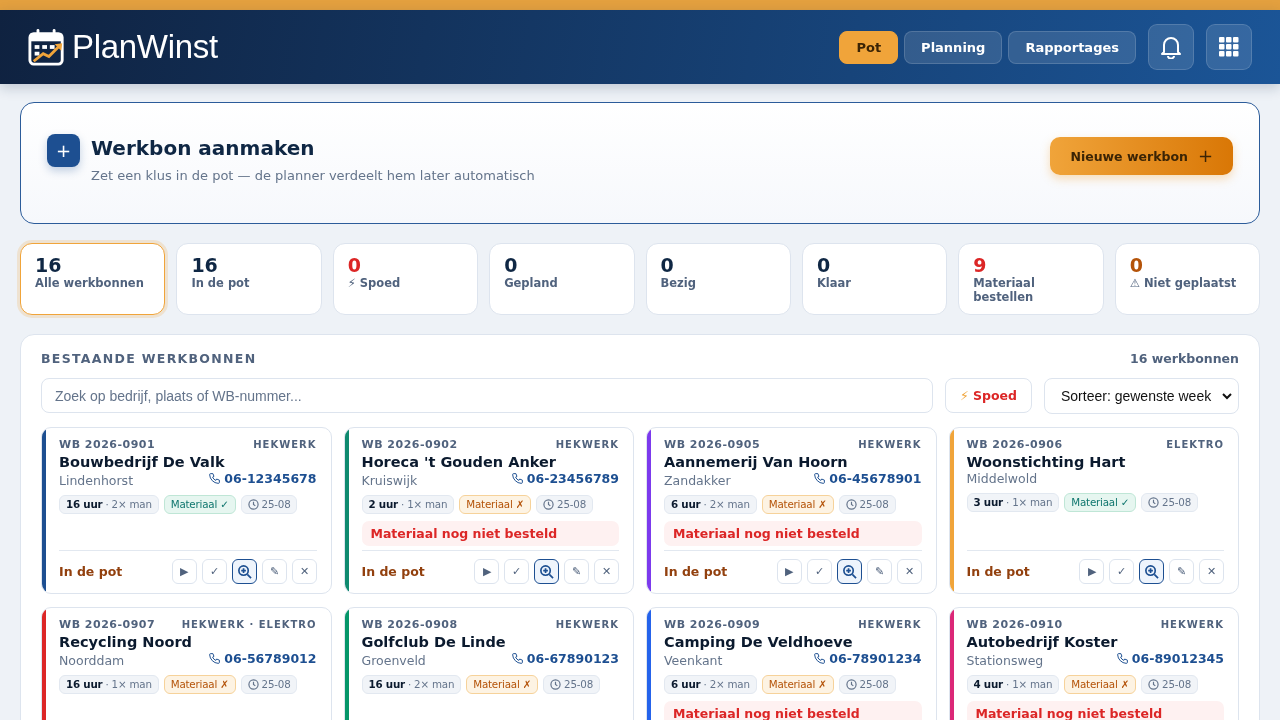 This screenshot has width=1280, height=720. I want to click on stat-card: 16 Alle werkbonnen, so click(93, 279).